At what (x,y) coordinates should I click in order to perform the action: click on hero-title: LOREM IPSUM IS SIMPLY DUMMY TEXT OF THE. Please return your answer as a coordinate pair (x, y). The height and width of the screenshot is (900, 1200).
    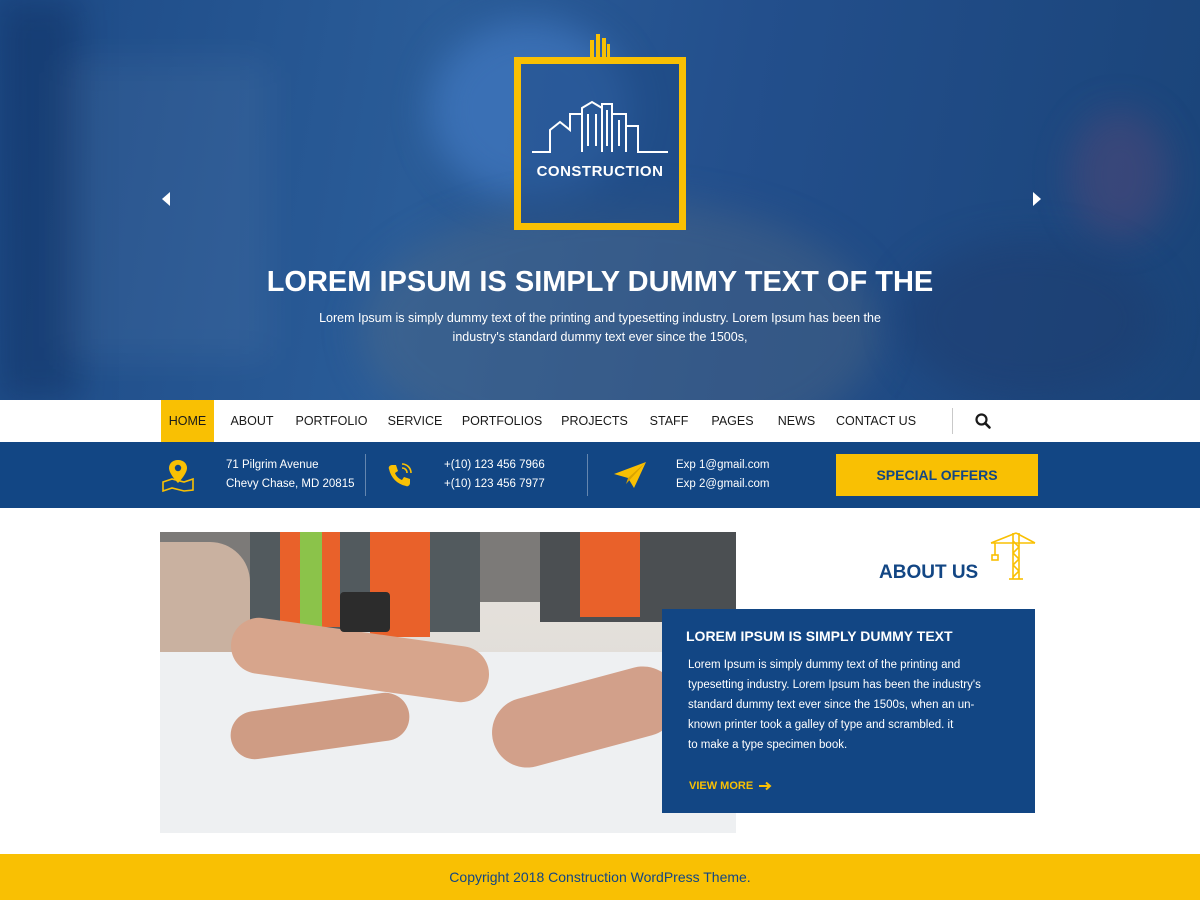
    Looking at the image, I should click on (600, 282).